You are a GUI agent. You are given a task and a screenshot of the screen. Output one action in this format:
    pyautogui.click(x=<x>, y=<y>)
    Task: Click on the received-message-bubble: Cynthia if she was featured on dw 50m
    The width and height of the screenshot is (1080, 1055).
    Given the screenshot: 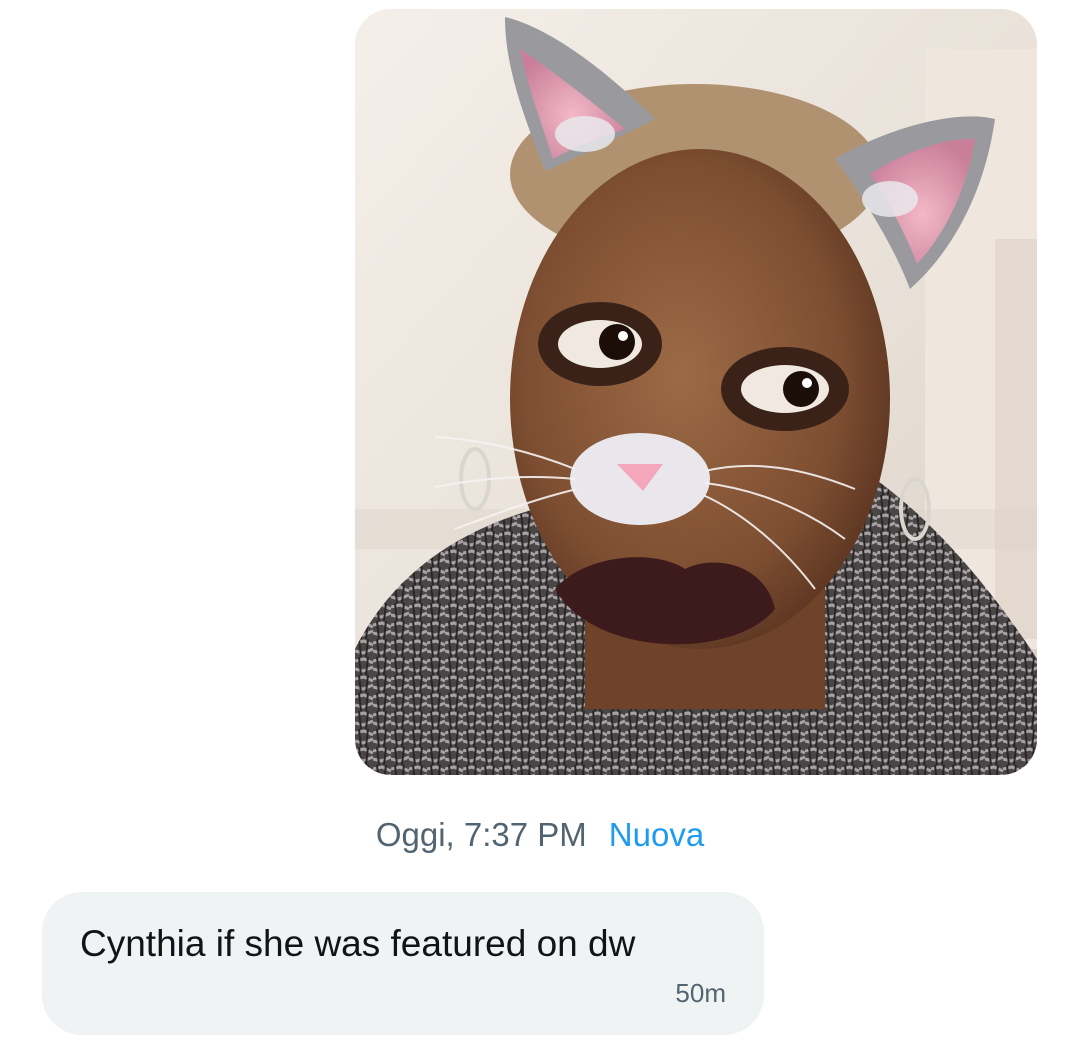 What is the action you would take?
    pyautogui.click(x=403, y=963)
    